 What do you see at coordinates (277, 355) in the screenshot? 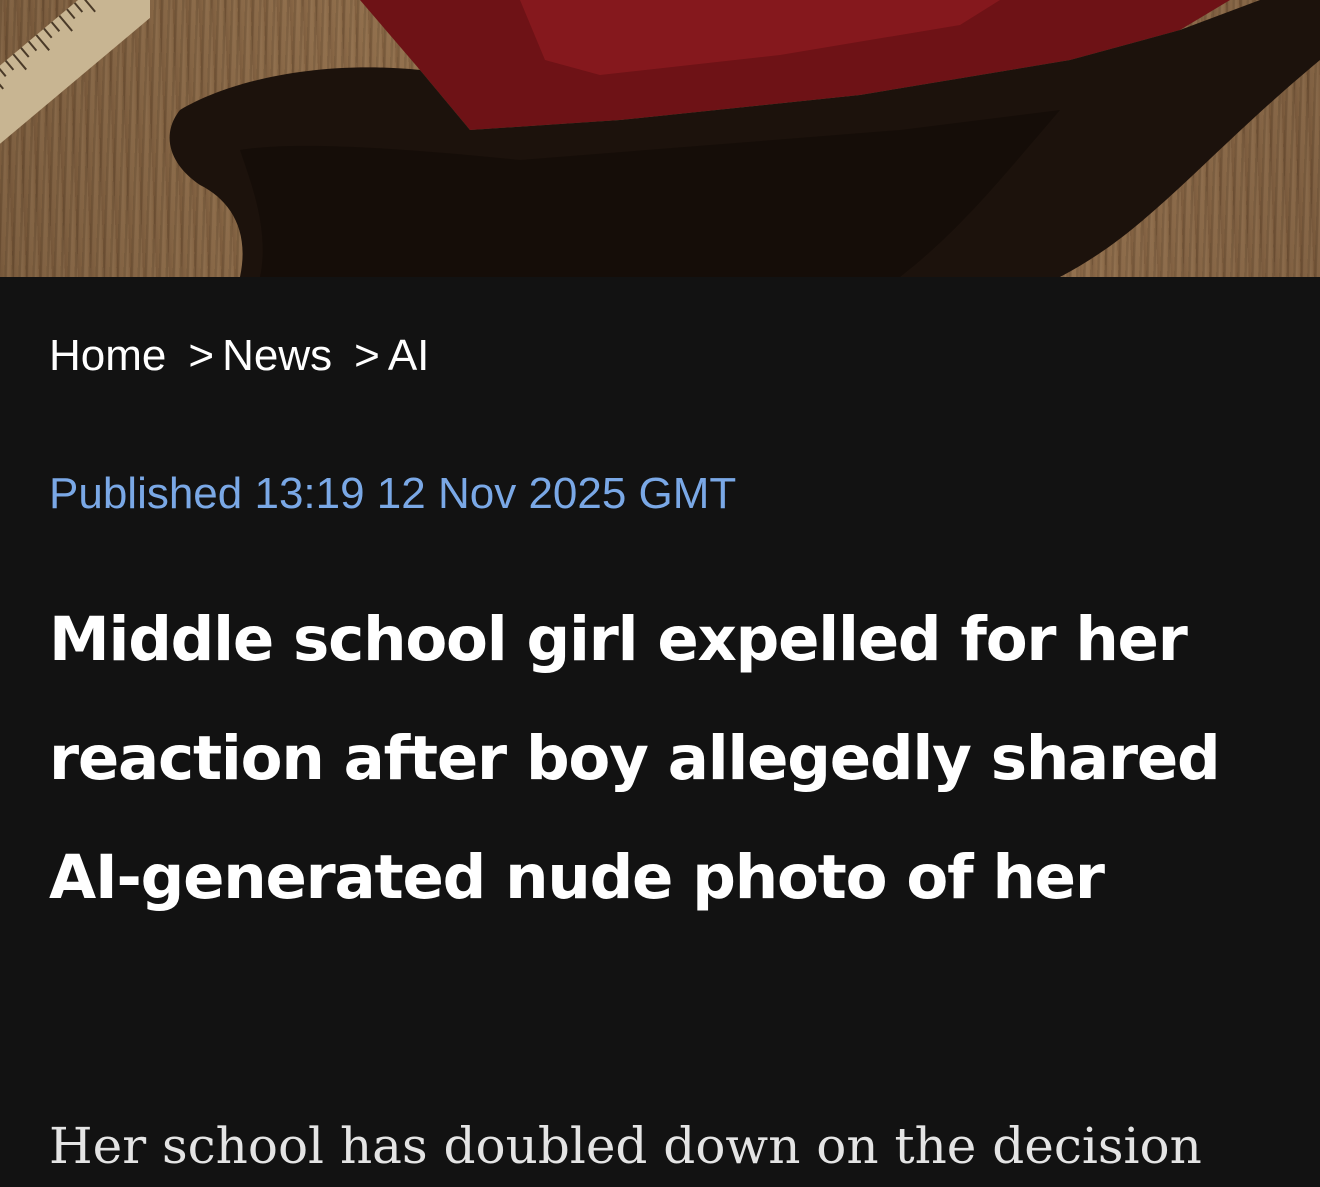
I see `breadcrumb-news-link: News` at bounding box center [277, 355].